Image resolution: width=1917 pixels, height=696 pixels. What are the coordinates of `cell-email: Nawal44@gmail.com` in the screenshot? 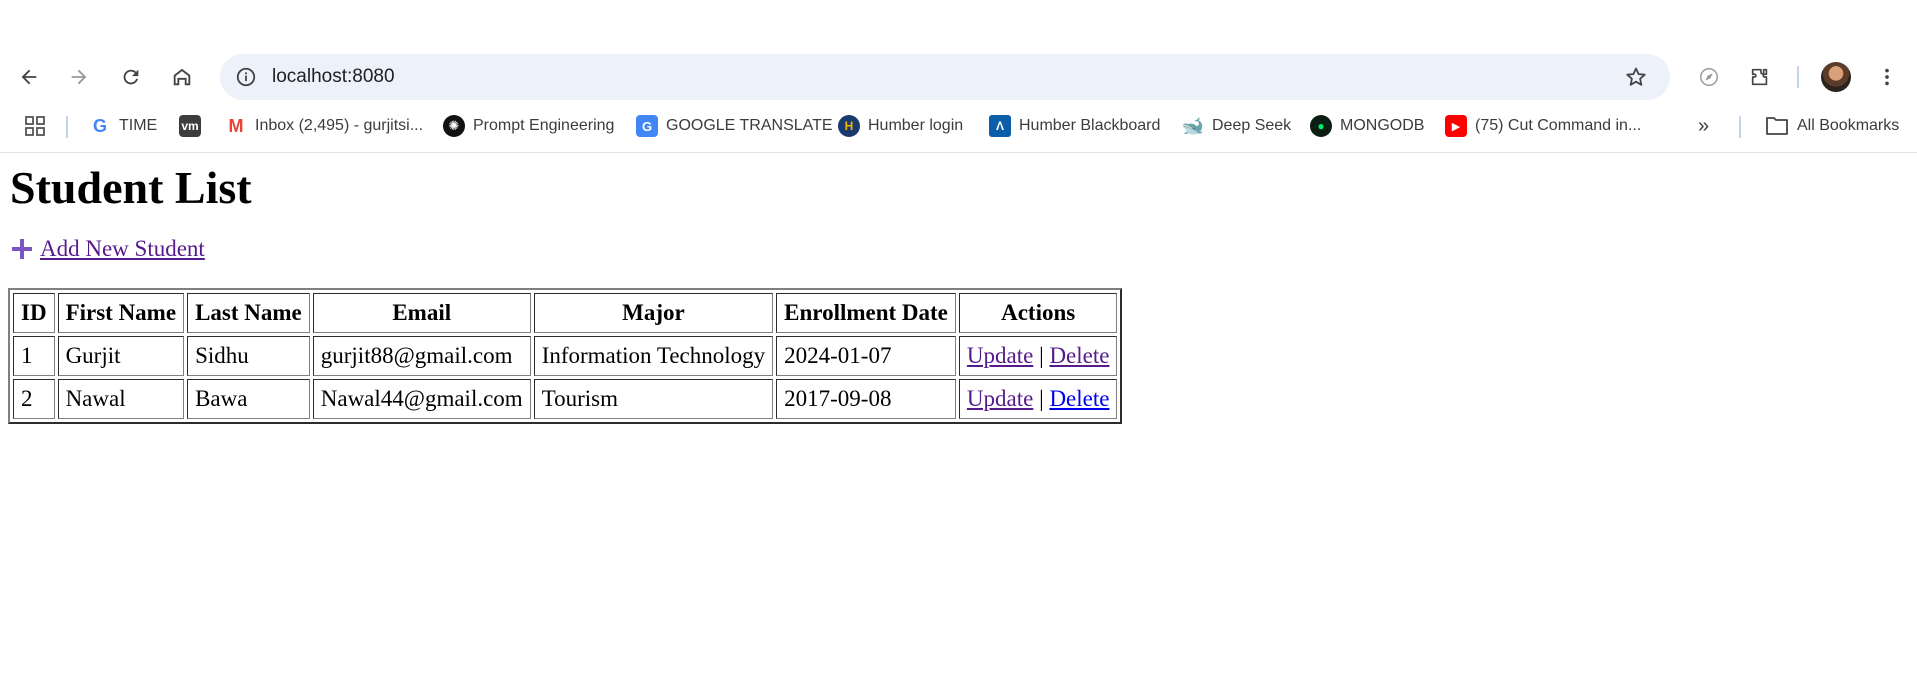 It's located at (421, 399).